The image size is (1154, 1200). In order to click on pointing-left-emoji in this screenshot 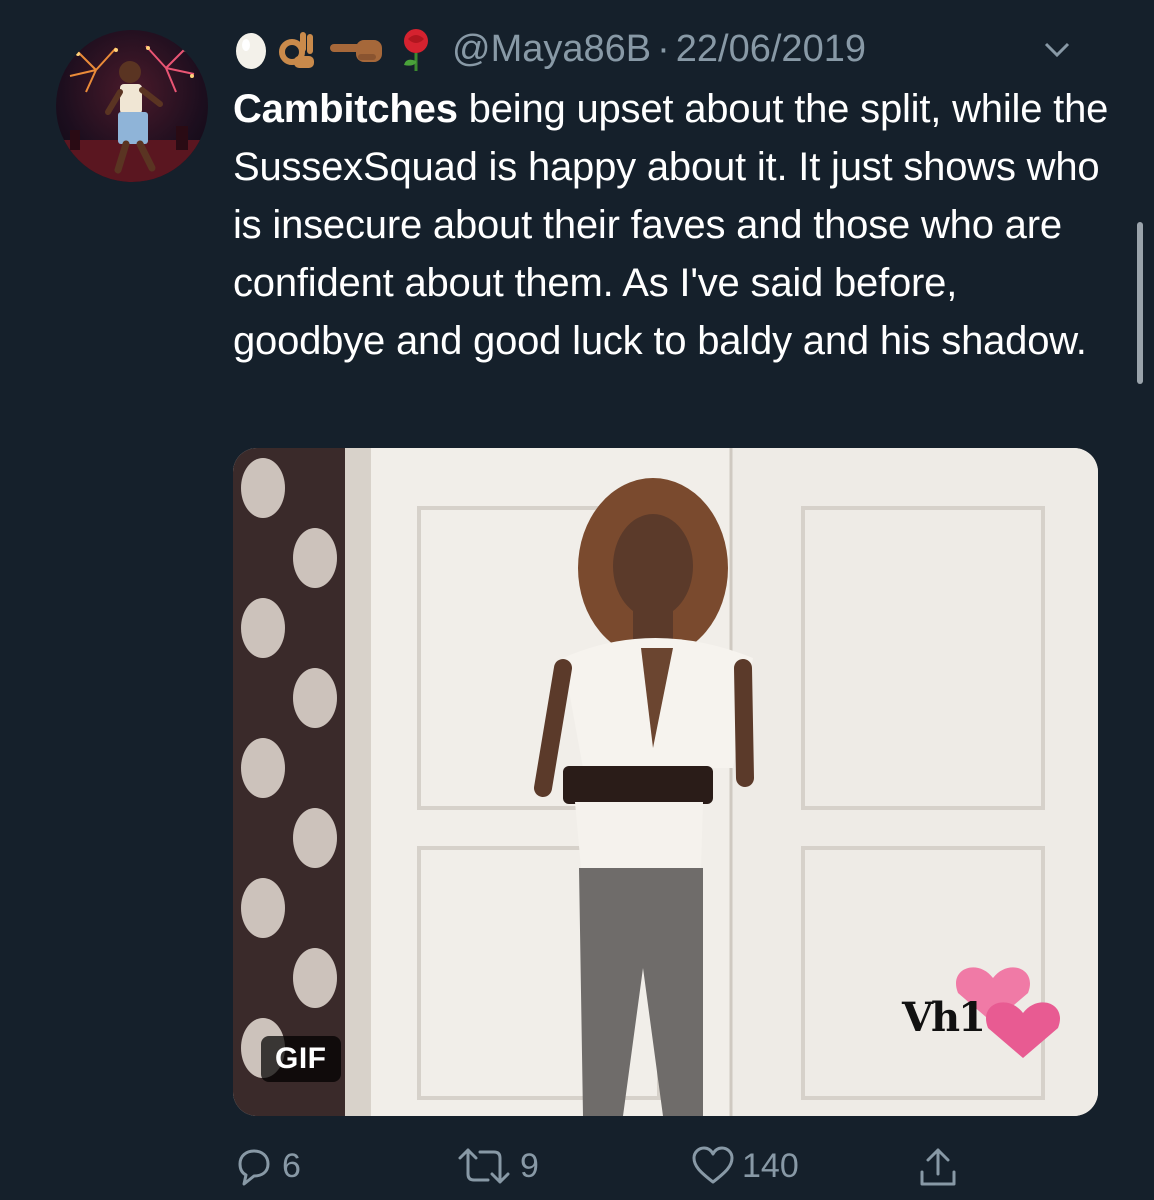, I will do `click(357, 49)`.